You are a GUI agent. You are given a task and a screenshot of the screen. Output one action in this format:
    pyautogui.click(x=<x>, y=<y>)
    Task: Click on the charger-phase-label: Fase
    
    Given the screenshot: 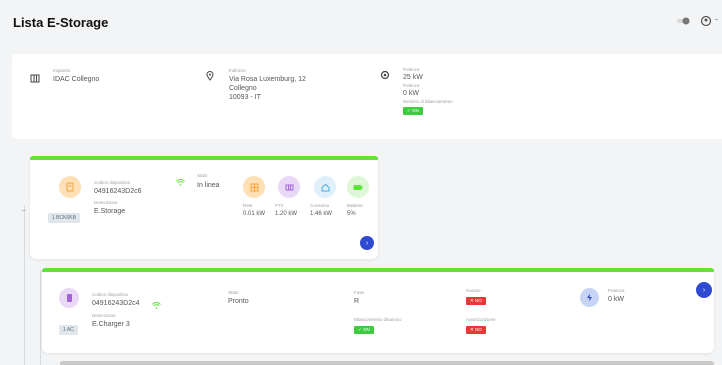 What is the action you would take?
    pyautogui.click(x=359, y=292)
    